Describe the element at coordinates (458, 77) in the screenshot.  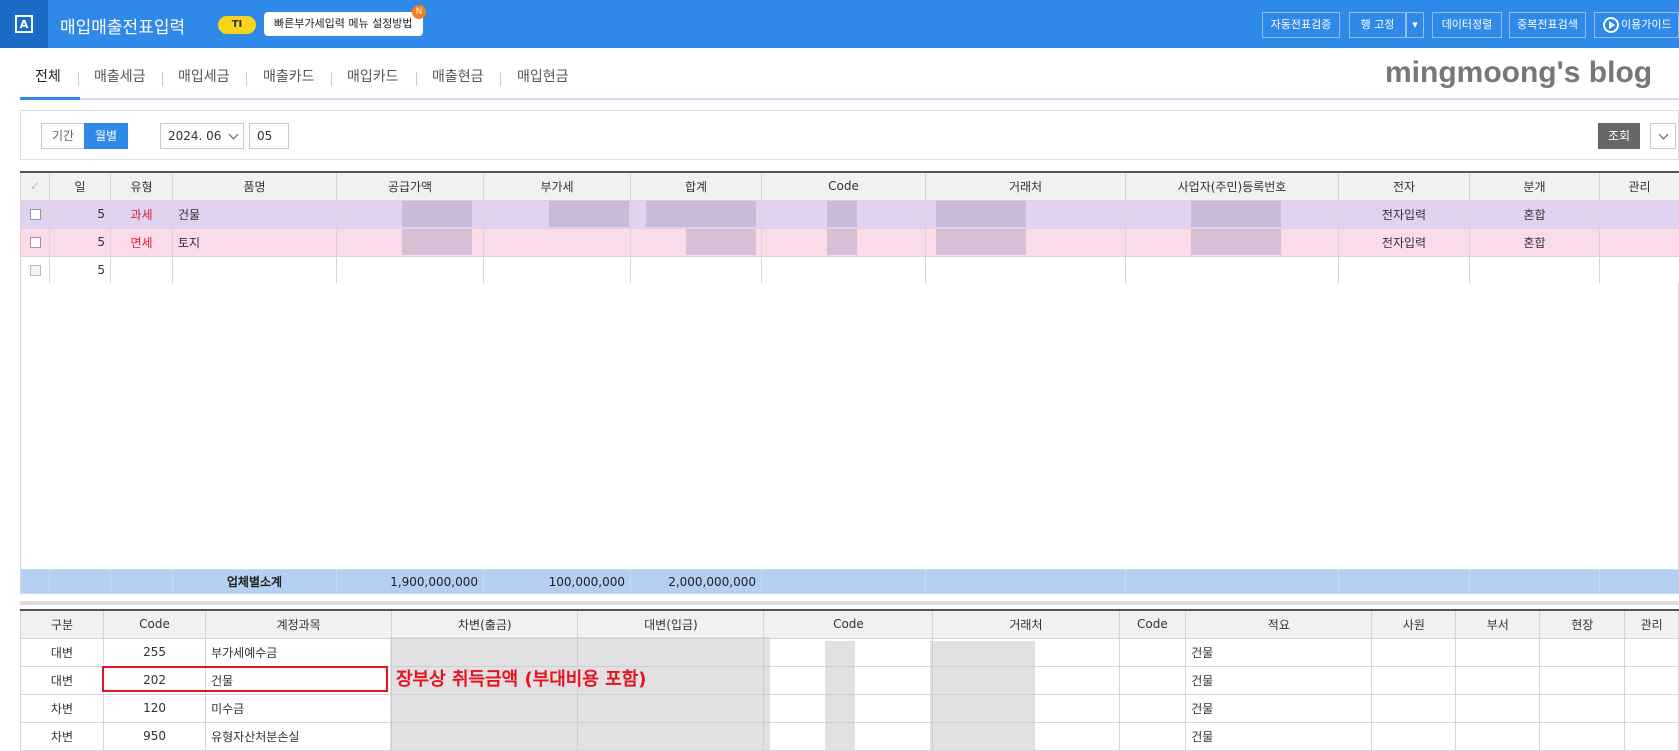
I see `tab-sales-cash: 매출현금` at that location.